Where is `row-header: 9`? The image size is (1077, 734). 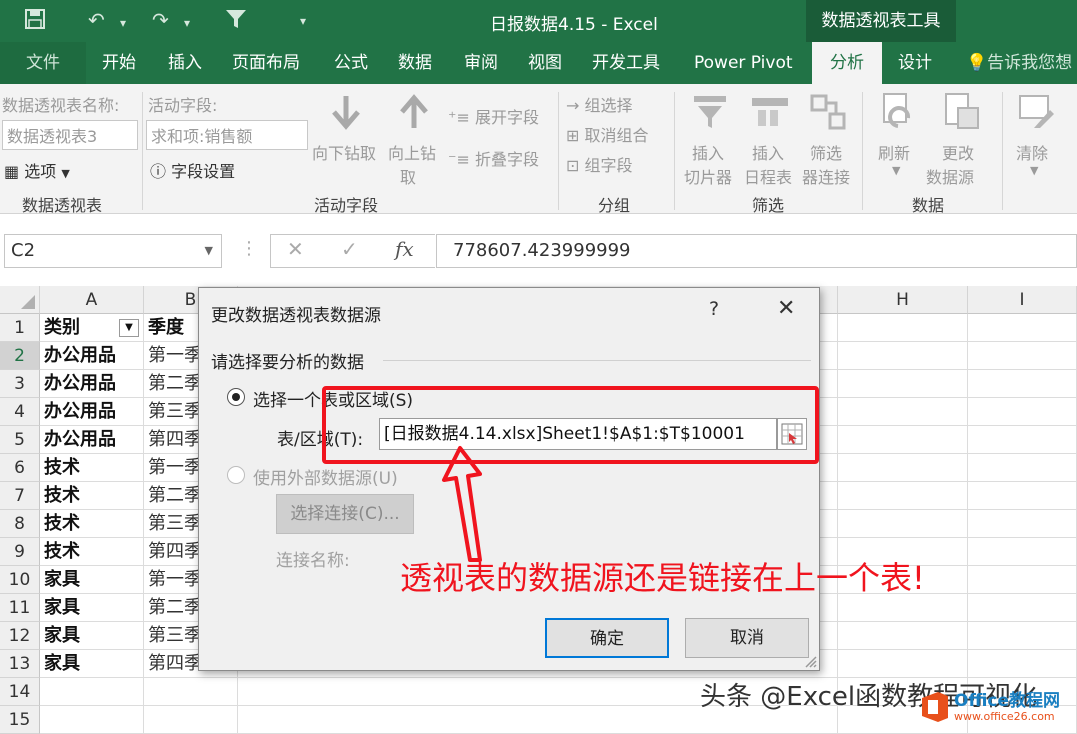 row-header: 9 is located at coordinates (20, 552).